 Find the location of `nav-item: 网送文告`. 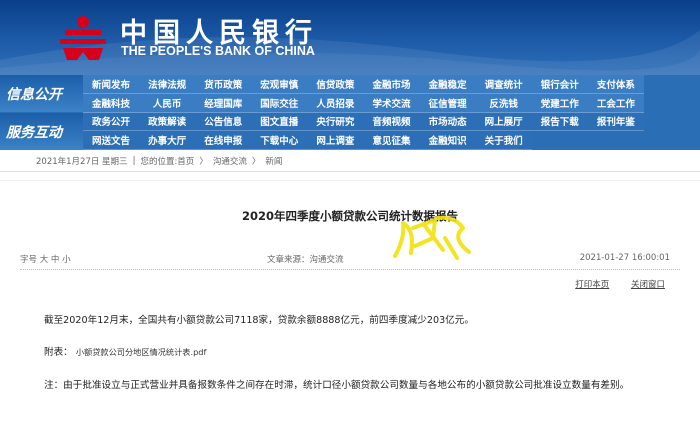

nav-item: 网送文告 is located at coordinates (111, 140).